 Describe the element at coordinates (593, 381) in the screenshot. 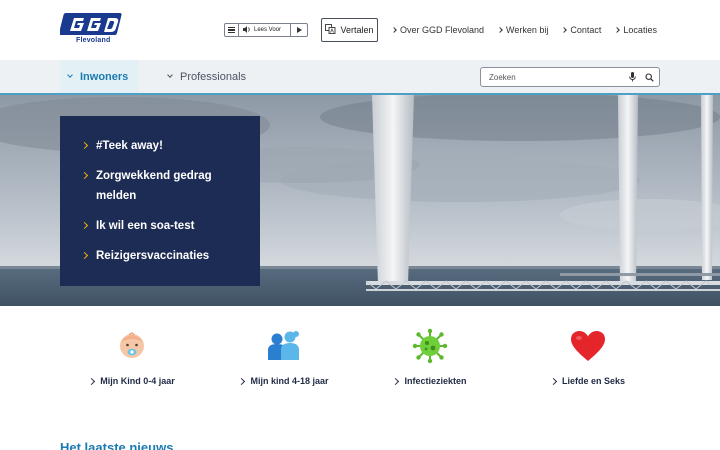

I see `category-label: Liefde en Seks` at that location.